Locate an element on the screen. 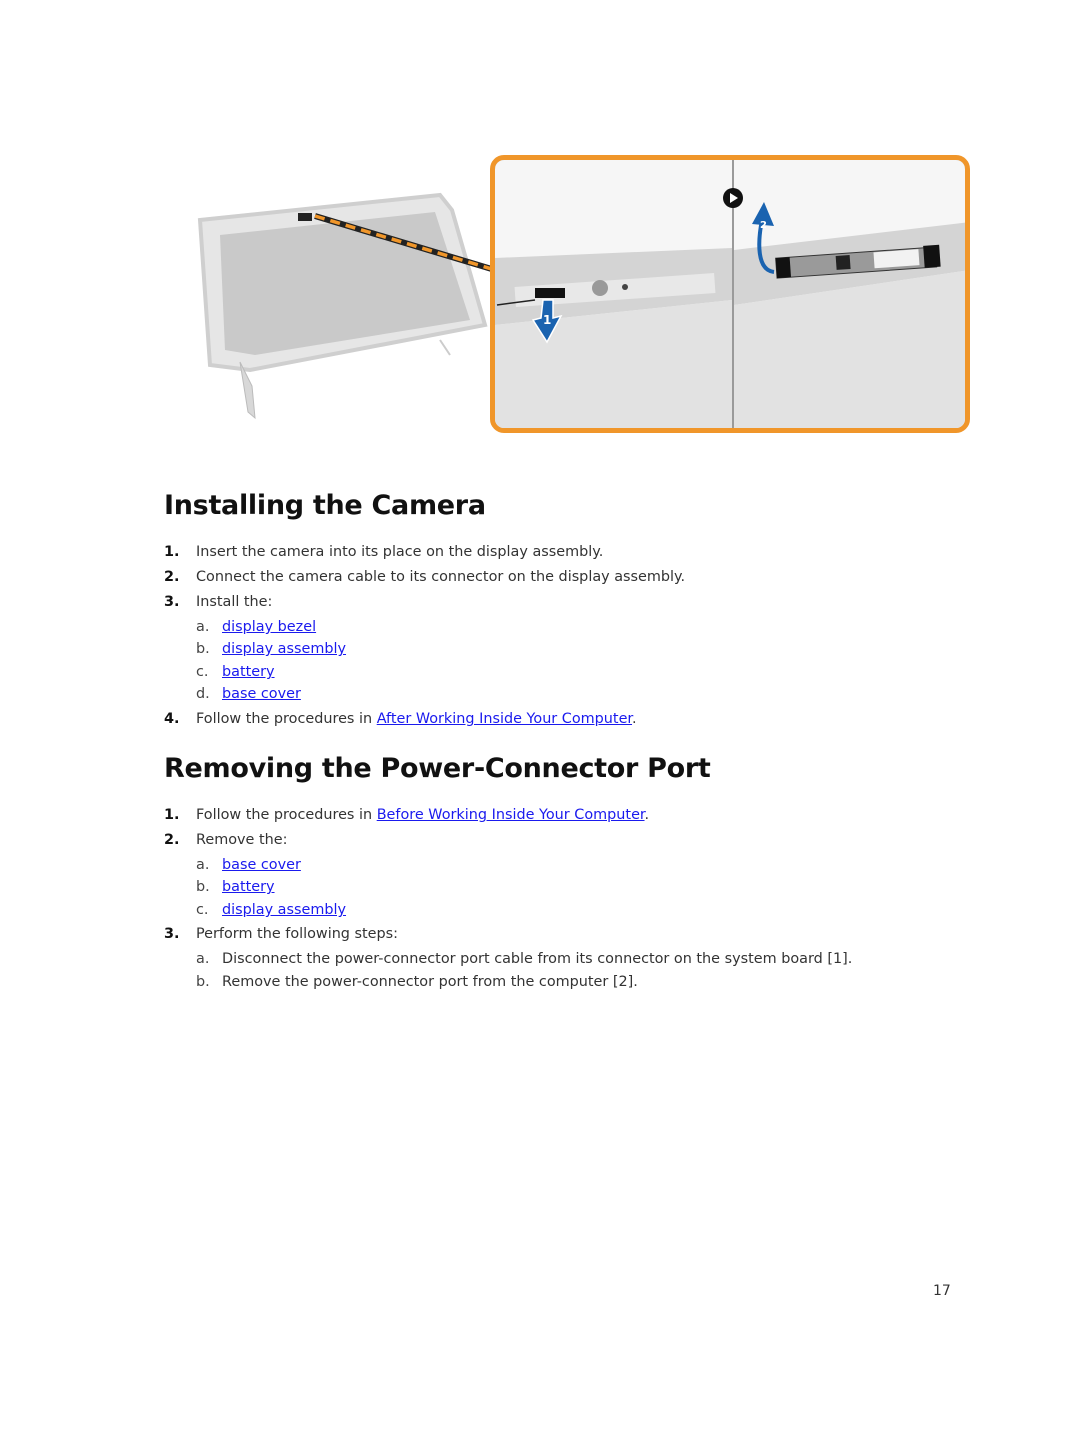 The width and height of the screenshot is (1080, 1434). section-title-removing-power-connector: Removing the Power-Connector Port is located at coordinates (437, 768).